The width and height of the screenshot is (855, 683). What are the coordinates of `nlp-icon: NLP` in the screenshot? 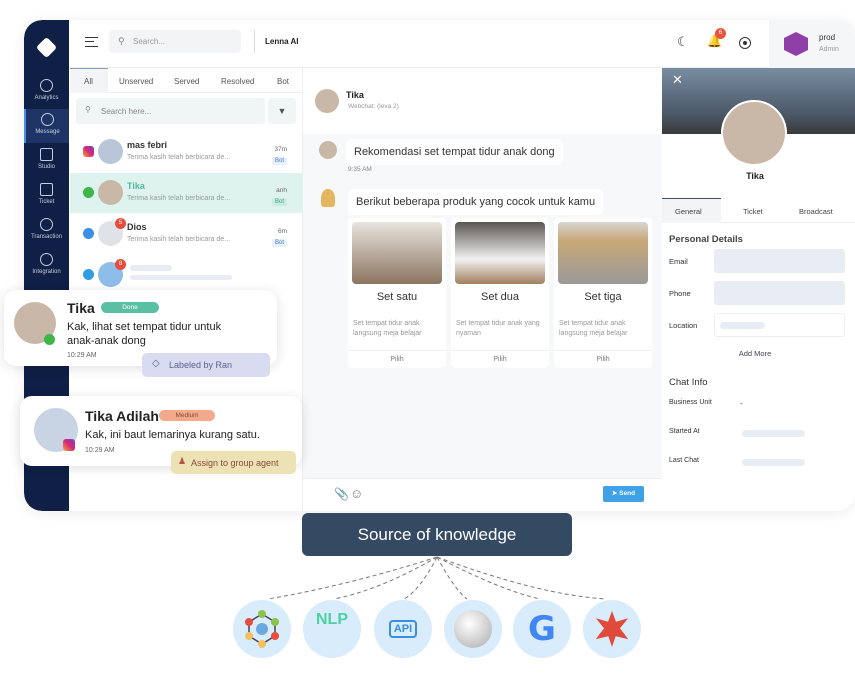 It's located at (332, 629).